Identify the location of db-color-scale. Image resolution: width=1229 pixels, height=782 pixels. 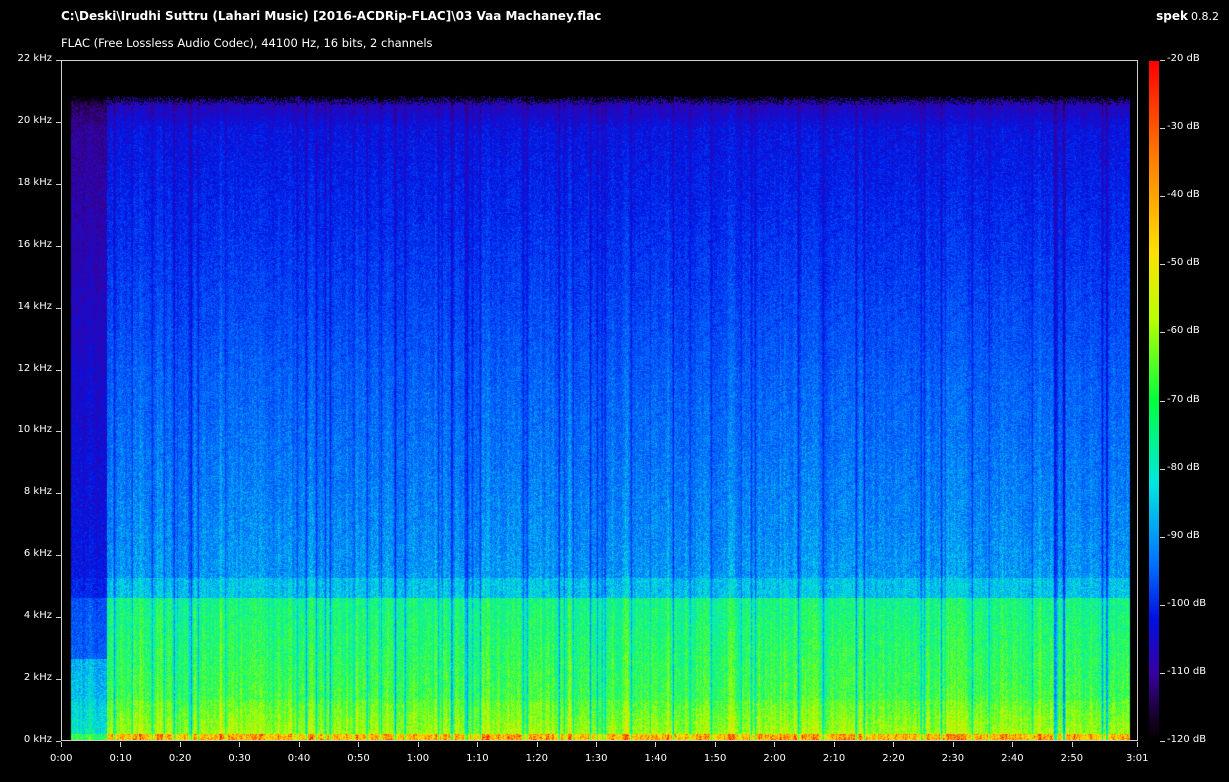
(1154, 401).